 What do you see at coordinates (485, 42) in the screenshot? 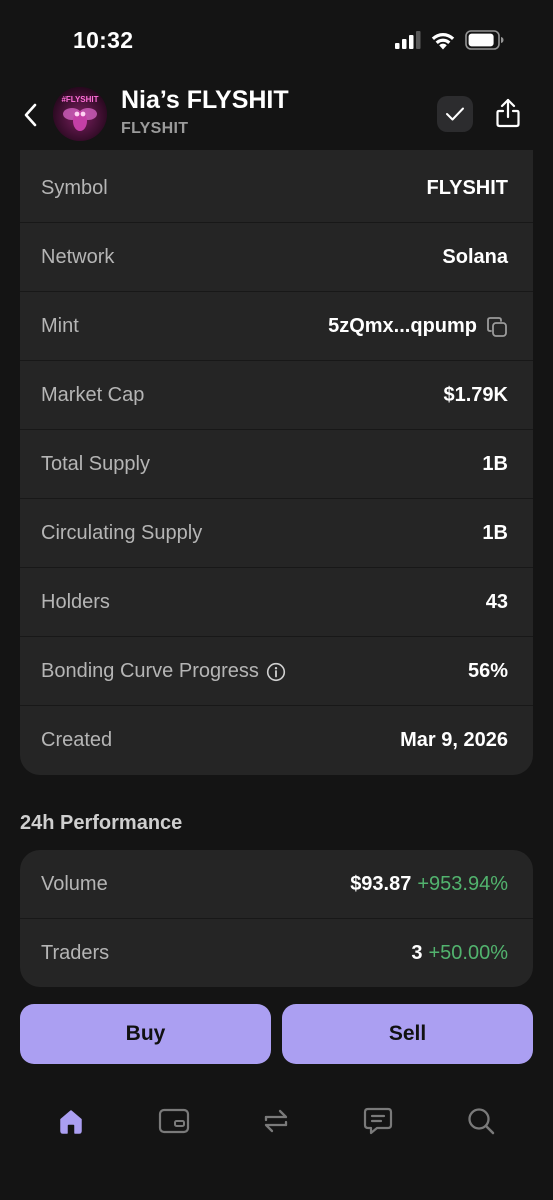
I see `battery-icon` at bounding box center [485, 42].